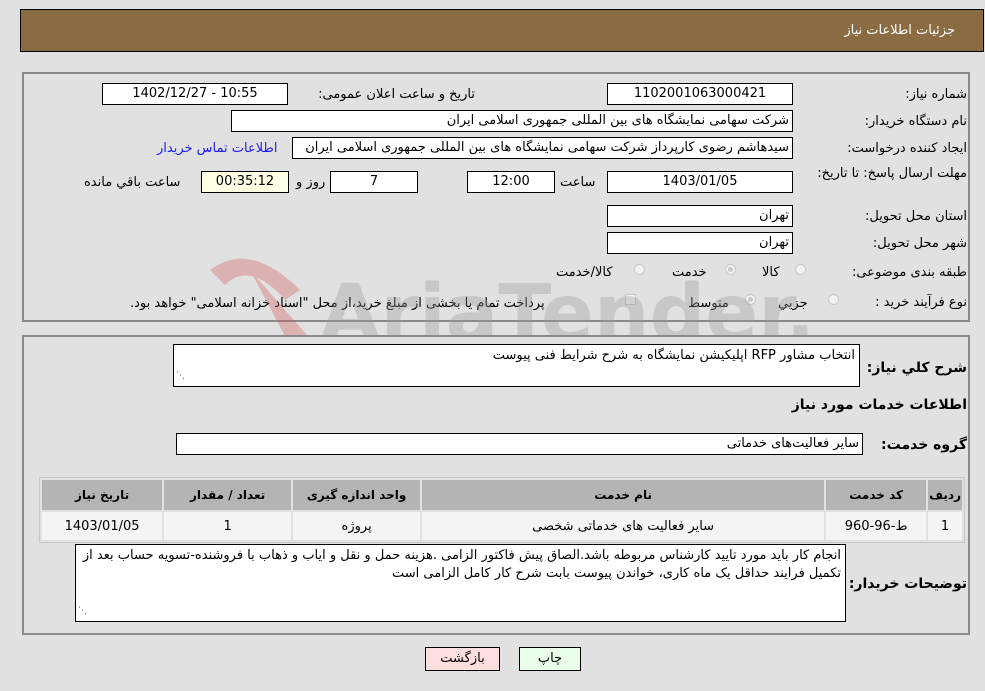 Image resolution: width=985 pixels, height=691 pixels. I want to click on announce-label: تاریخ و ساعت اعلان عمومی:, so click(396, 94).